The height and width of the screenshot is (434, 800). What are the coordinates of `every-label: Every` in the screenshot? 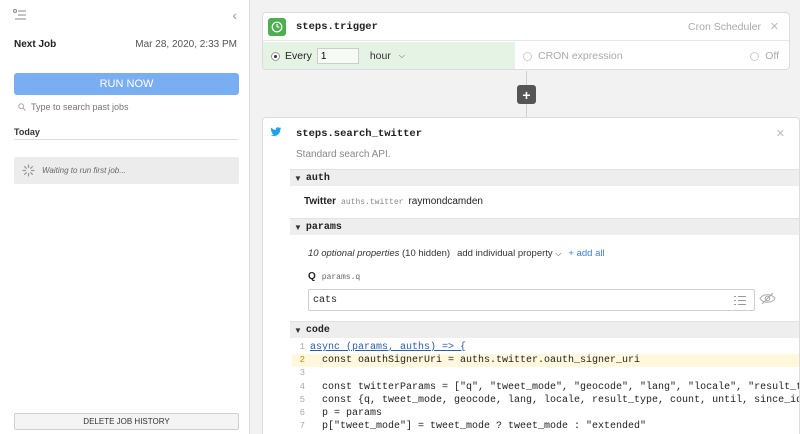 It's located at (298, 56).